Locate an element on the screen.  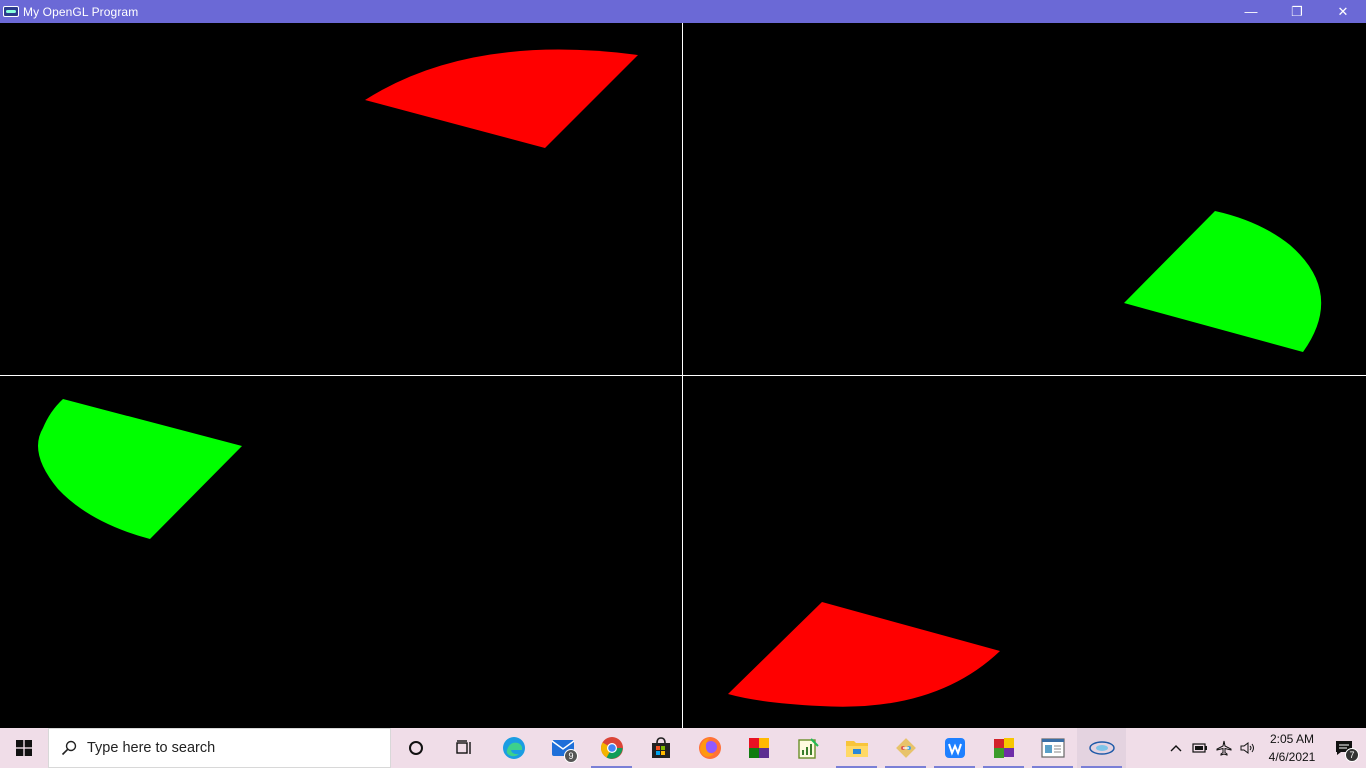
app-colorful-icon is located at coordinates (758, 748).